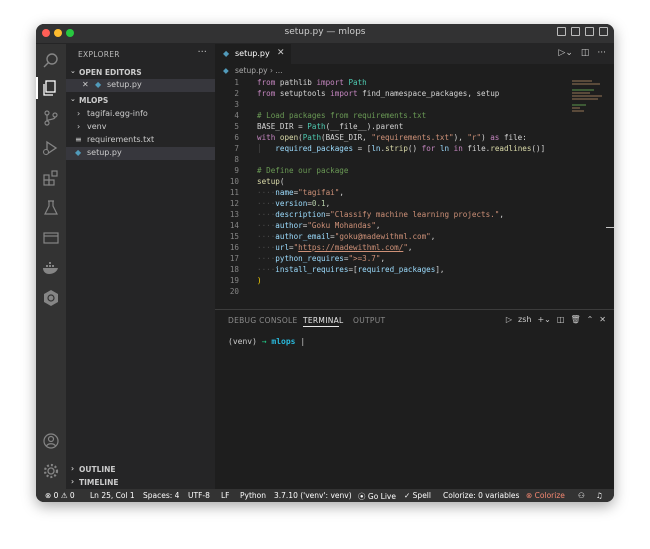 The height and width of the screenshot is (549, 650). I want to click on run-python-file-icon: ▷⌄, so click(565, 53).